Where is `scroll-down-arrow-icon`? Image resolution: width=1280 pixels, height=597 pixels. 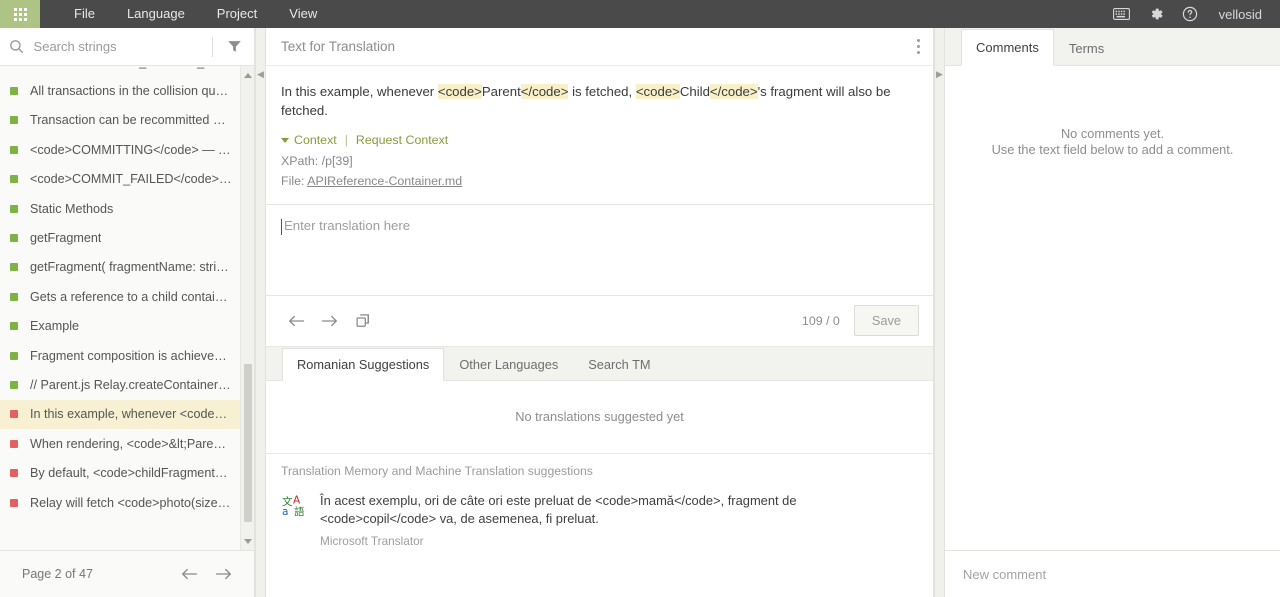 scroll-down-arrow-icon is located at coordinates (247, 541).